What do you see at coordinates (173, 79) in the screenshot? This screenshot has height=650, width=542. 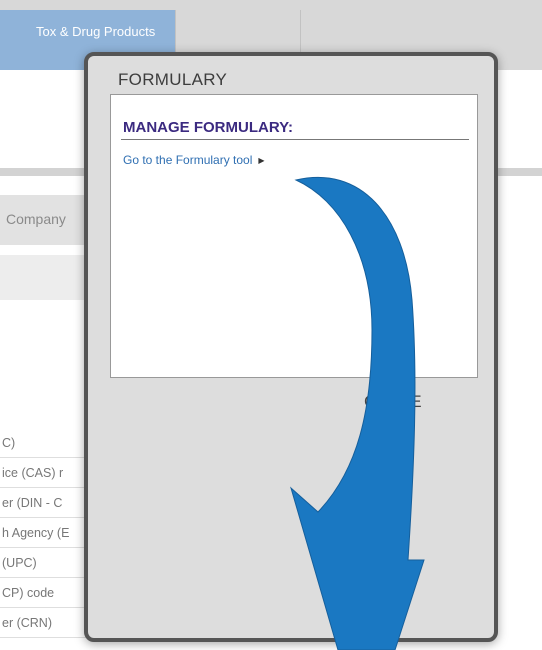 I see `modal-title: FORMULARY` at bounding box center [173, 79].